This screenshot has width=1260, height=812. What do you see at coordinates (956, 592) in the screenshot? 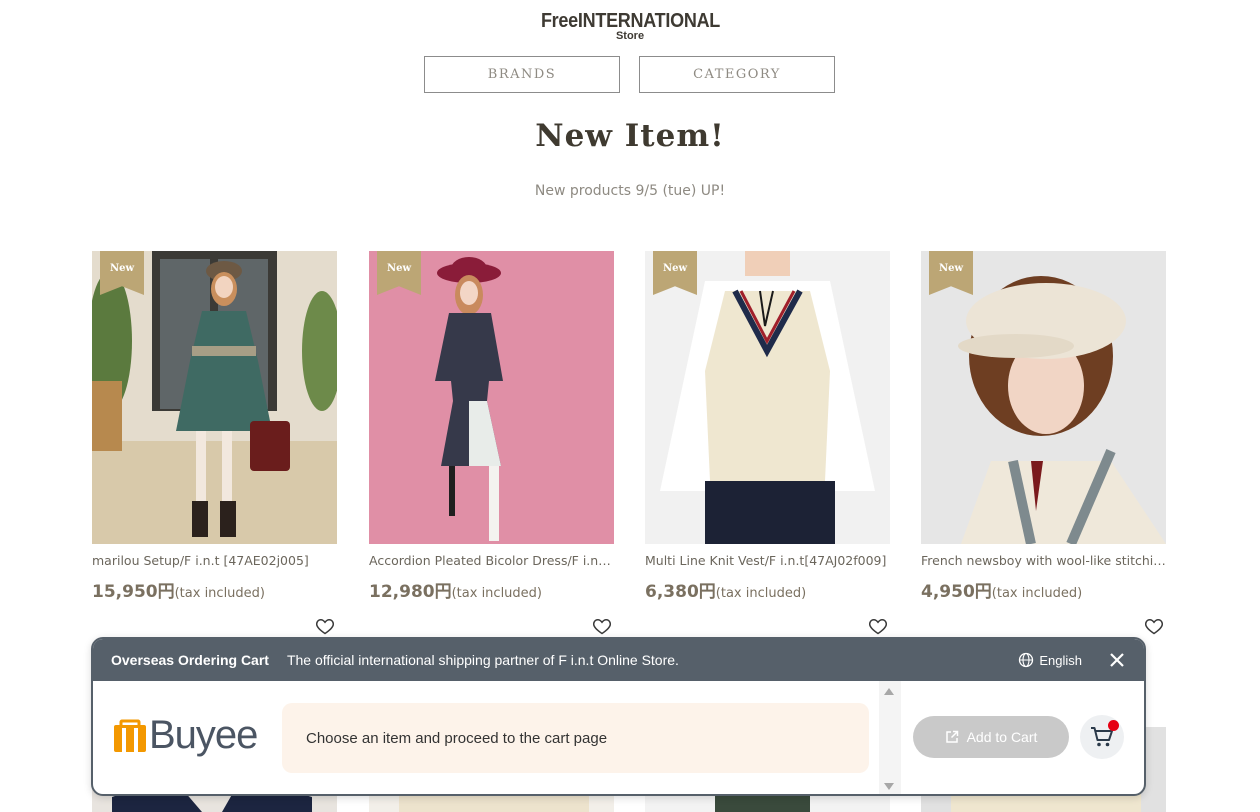
I see `price-value: 4,950円` at bounding box center [956, 592].